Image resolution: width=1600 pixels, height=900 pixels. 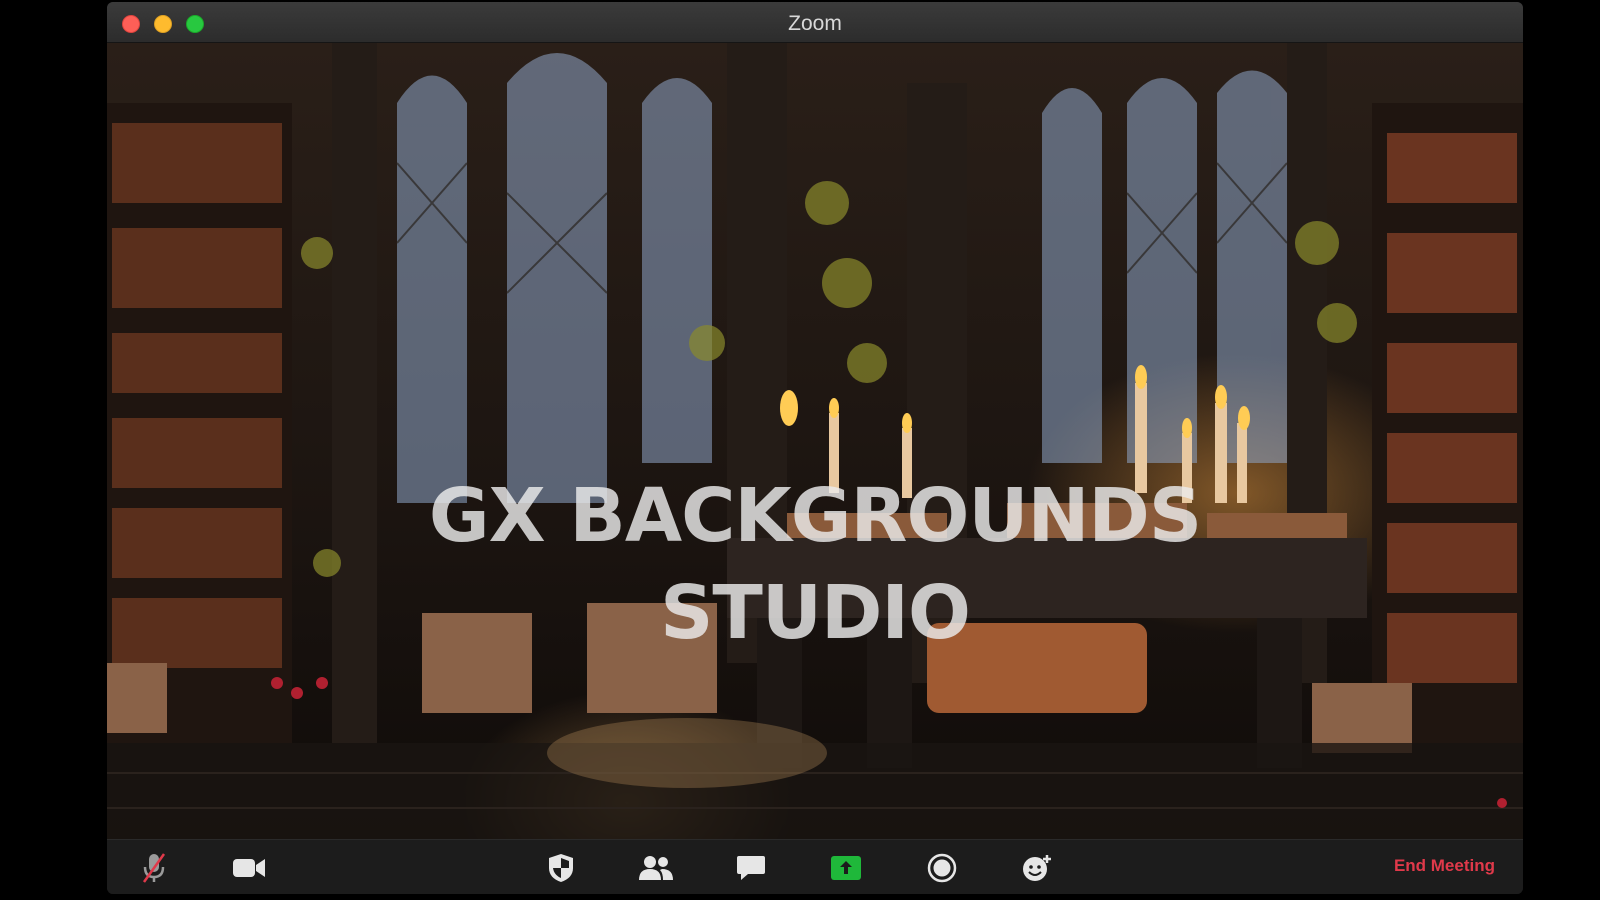 I want to click on window-title: Zoom, so click(x=815, y=23).